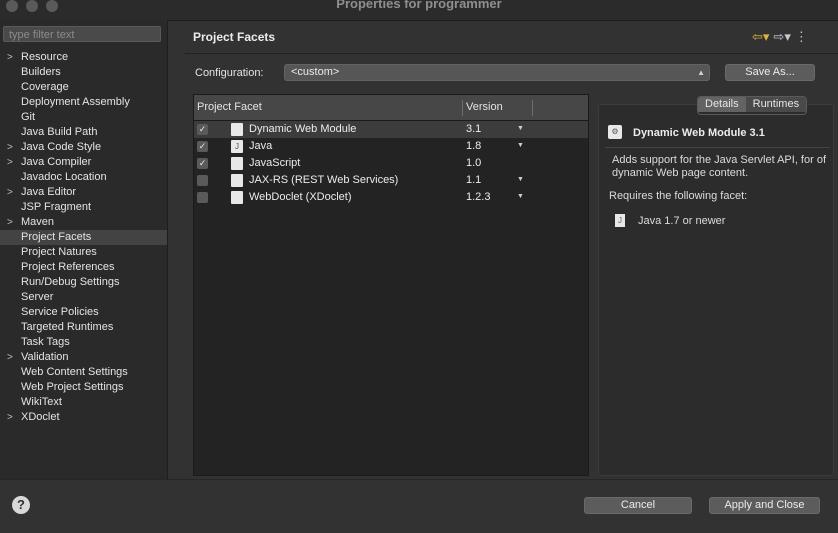 The height and width of the screenshot is (533, 838). What do you see at coordinates (229, 107) in the screenshot?
I see `column-header-facet: Project Facet` at bounding box center [229, 107].